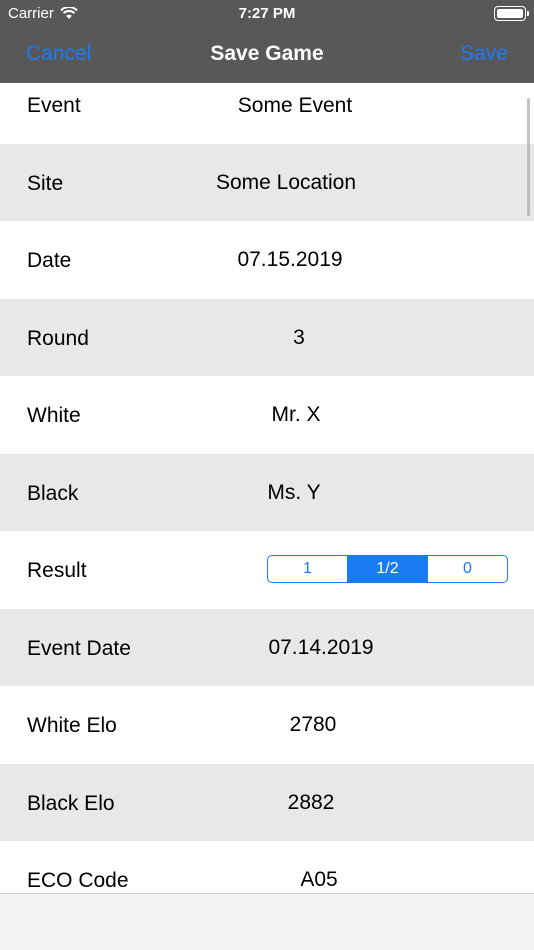 This screenshot has height=950, width=534. What do you see at coordinates (79, 648) in the screenshot?
I see `event-date-label: Event Date` at bounding box center [79, 648].